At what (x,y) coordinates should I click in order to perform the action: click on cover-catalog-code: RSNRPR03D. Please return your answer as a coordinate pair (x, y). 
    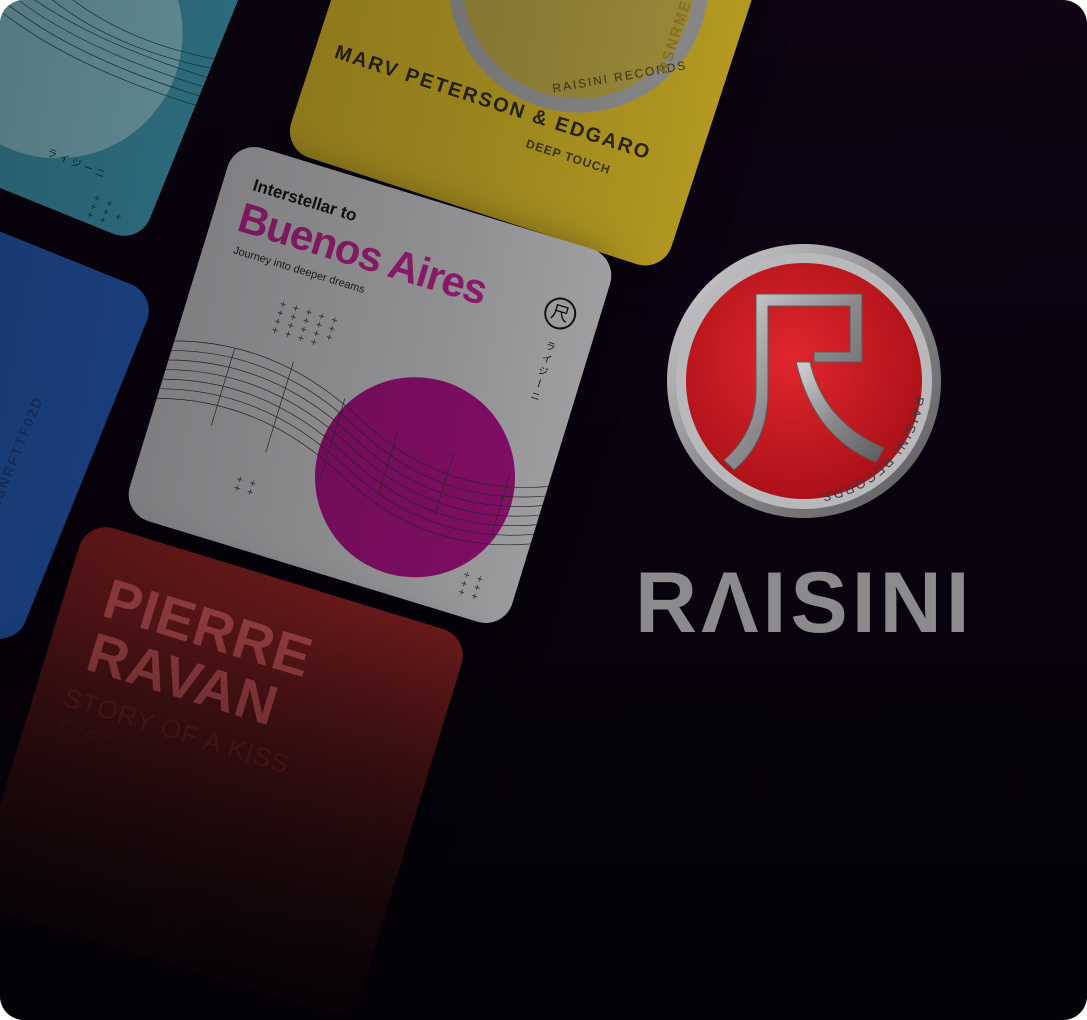
    Looking at the image, I should click on (371, 815).